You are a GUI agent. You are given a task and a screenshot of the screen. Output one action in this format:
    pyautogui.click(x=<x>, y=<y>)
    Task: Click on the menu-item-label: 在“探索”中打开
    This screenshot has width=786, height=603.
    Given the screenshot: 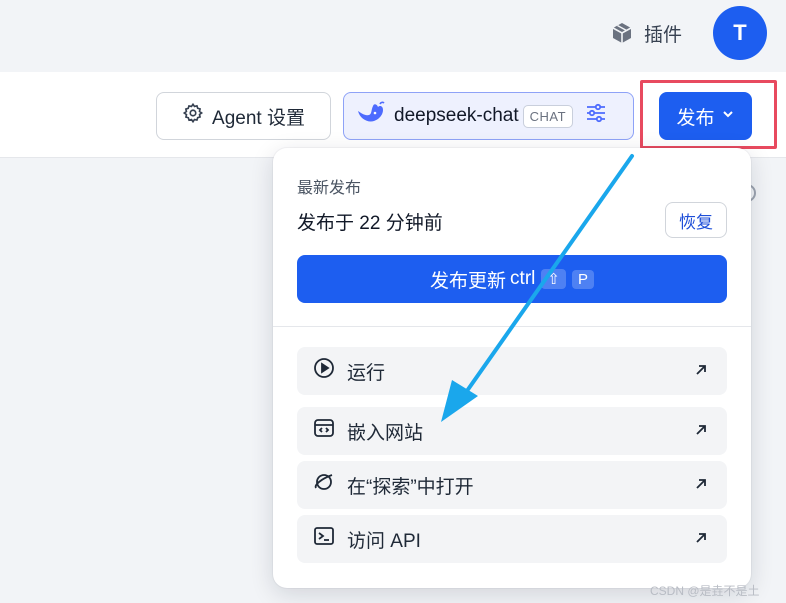 What is the action you would take?
    pyautogui.click(x=410, y=487)
    